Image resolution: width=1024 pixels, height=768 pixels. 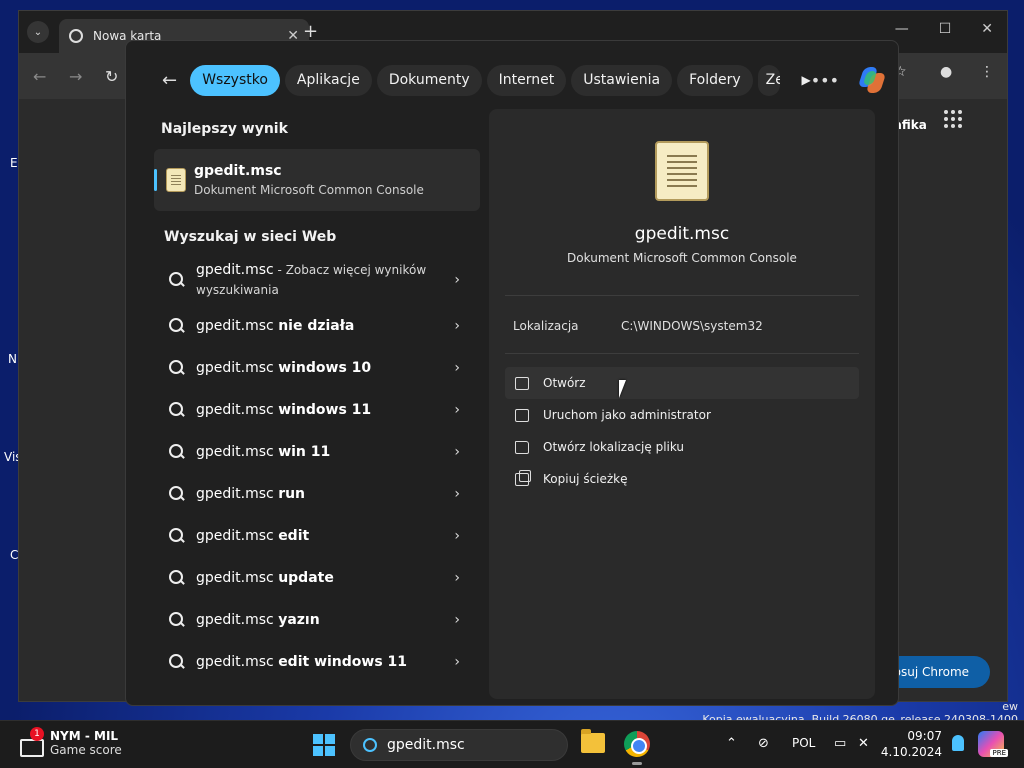 What do you see at coordinates (805, 80) in the screenshot?
I see `scroll-filters-play-icon: ▶` at bounding box center [805, 80].